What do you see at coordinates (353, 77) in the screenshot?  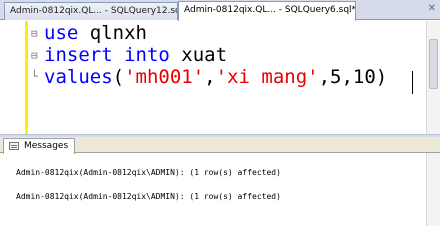 I see `values-tail: ,5,10)` at bounding box center [353, 77].